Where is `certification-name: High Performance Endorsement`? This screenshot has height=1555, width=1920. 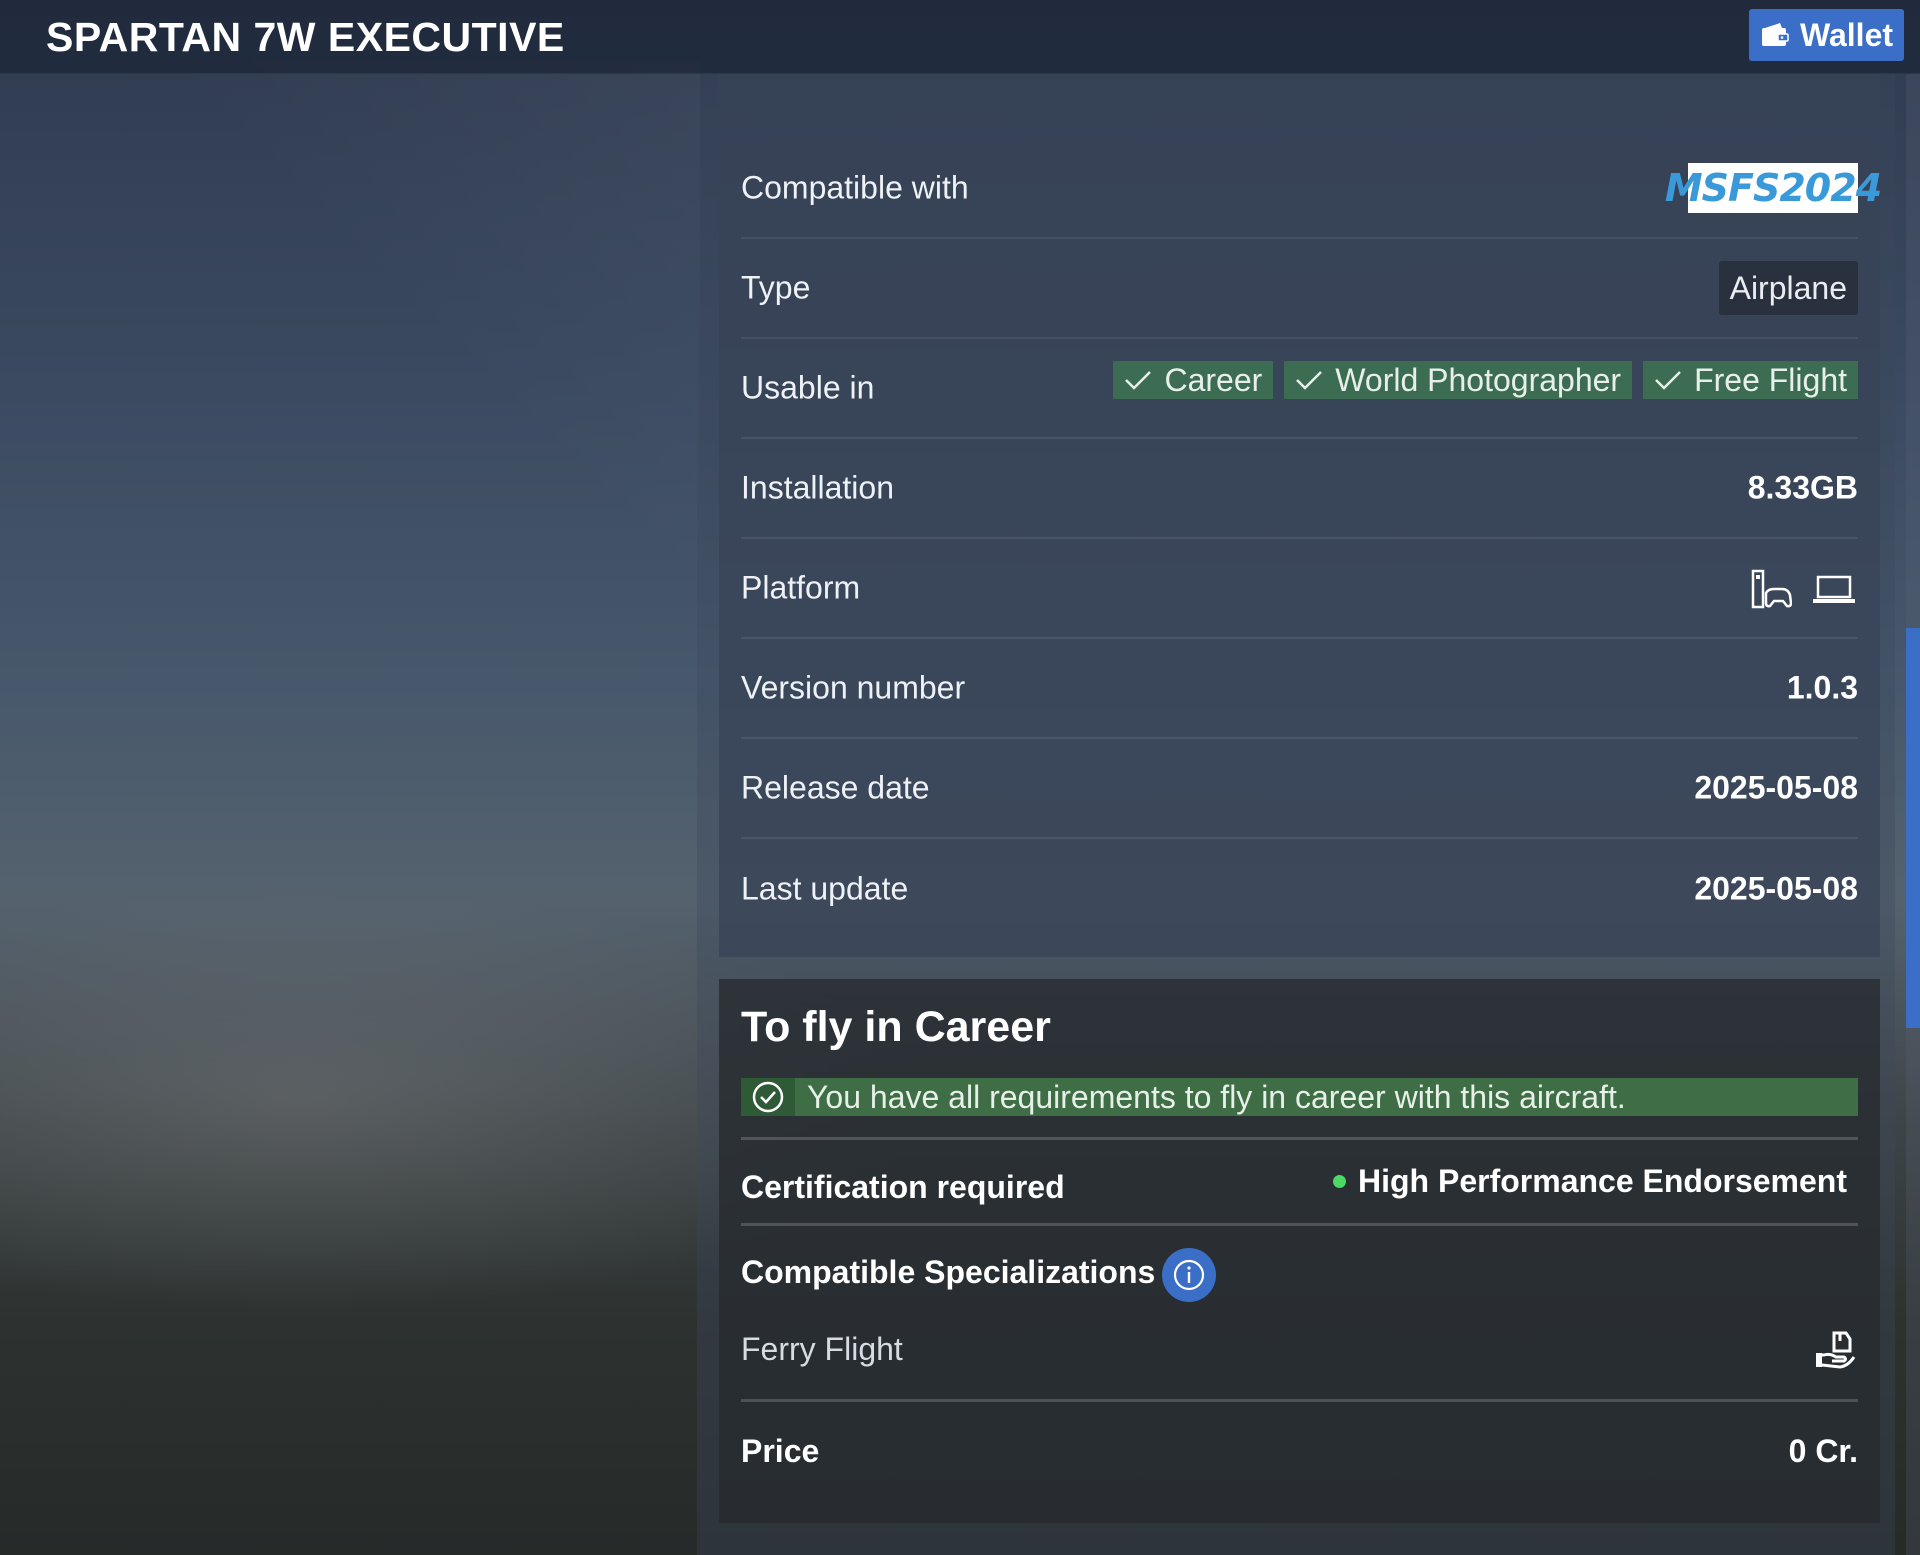
certification-name: High Performance Endorsement is located at coordinates (1602, 1181).